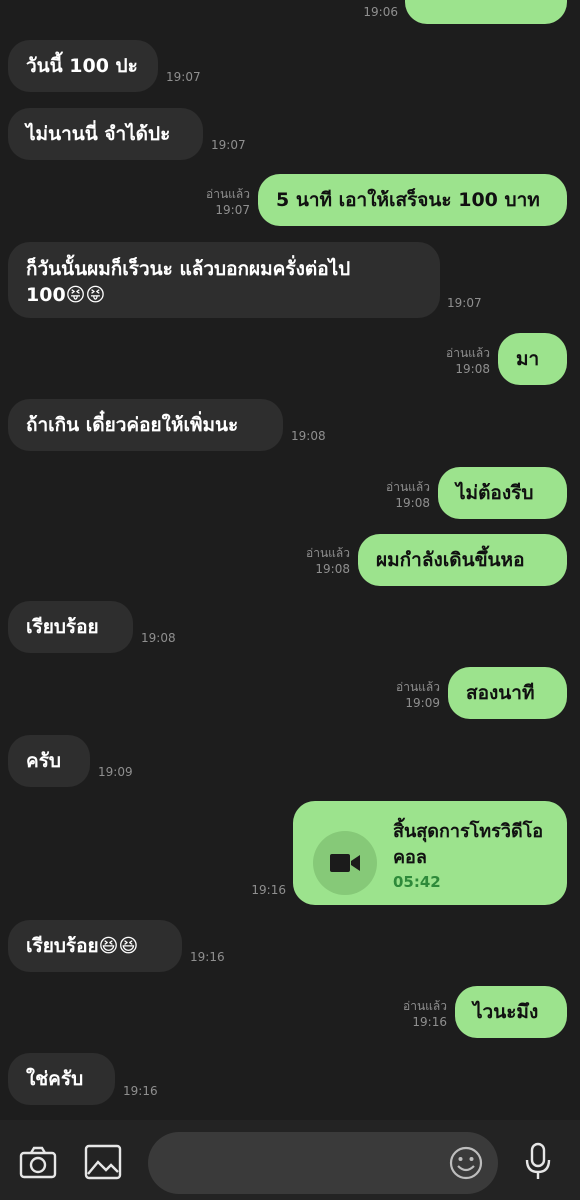  I want to click on video-call-button, so click(345, 863).